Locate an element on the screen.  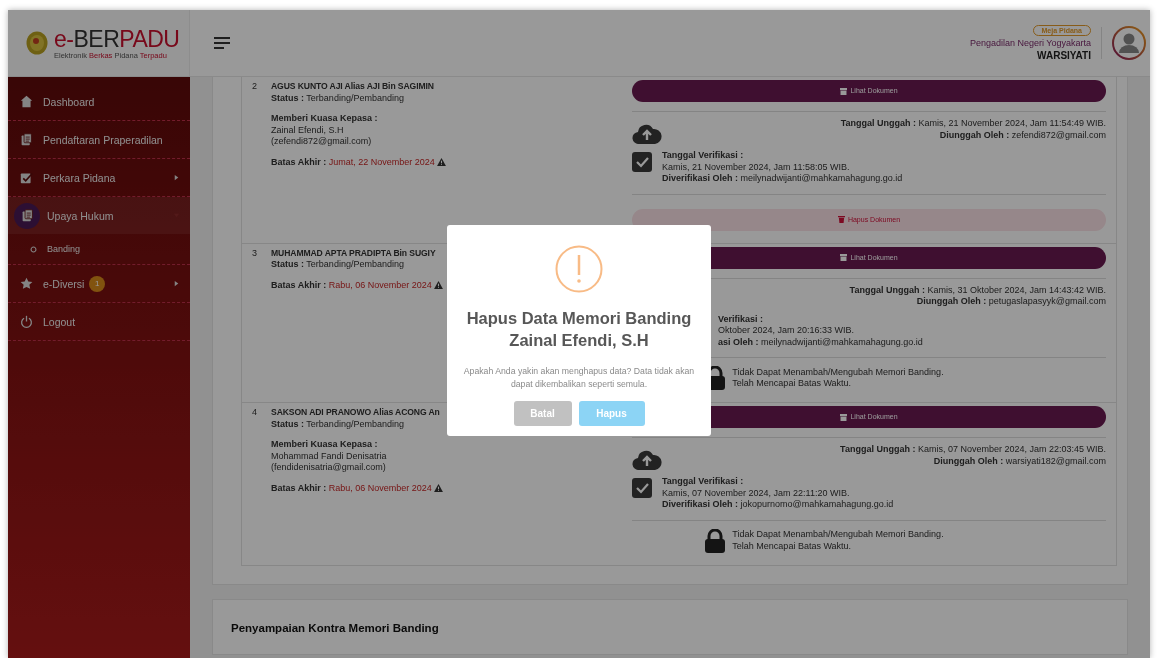
count-badge: 1 is located at coordinates (97, 283).